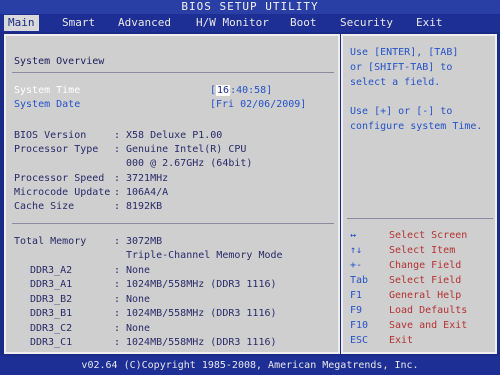 This screenshot has height=375, width=500. Describe the element at coordinates (59, 178) in the screenshot. I see `processor-speed-label: Processor Speed` at that location.